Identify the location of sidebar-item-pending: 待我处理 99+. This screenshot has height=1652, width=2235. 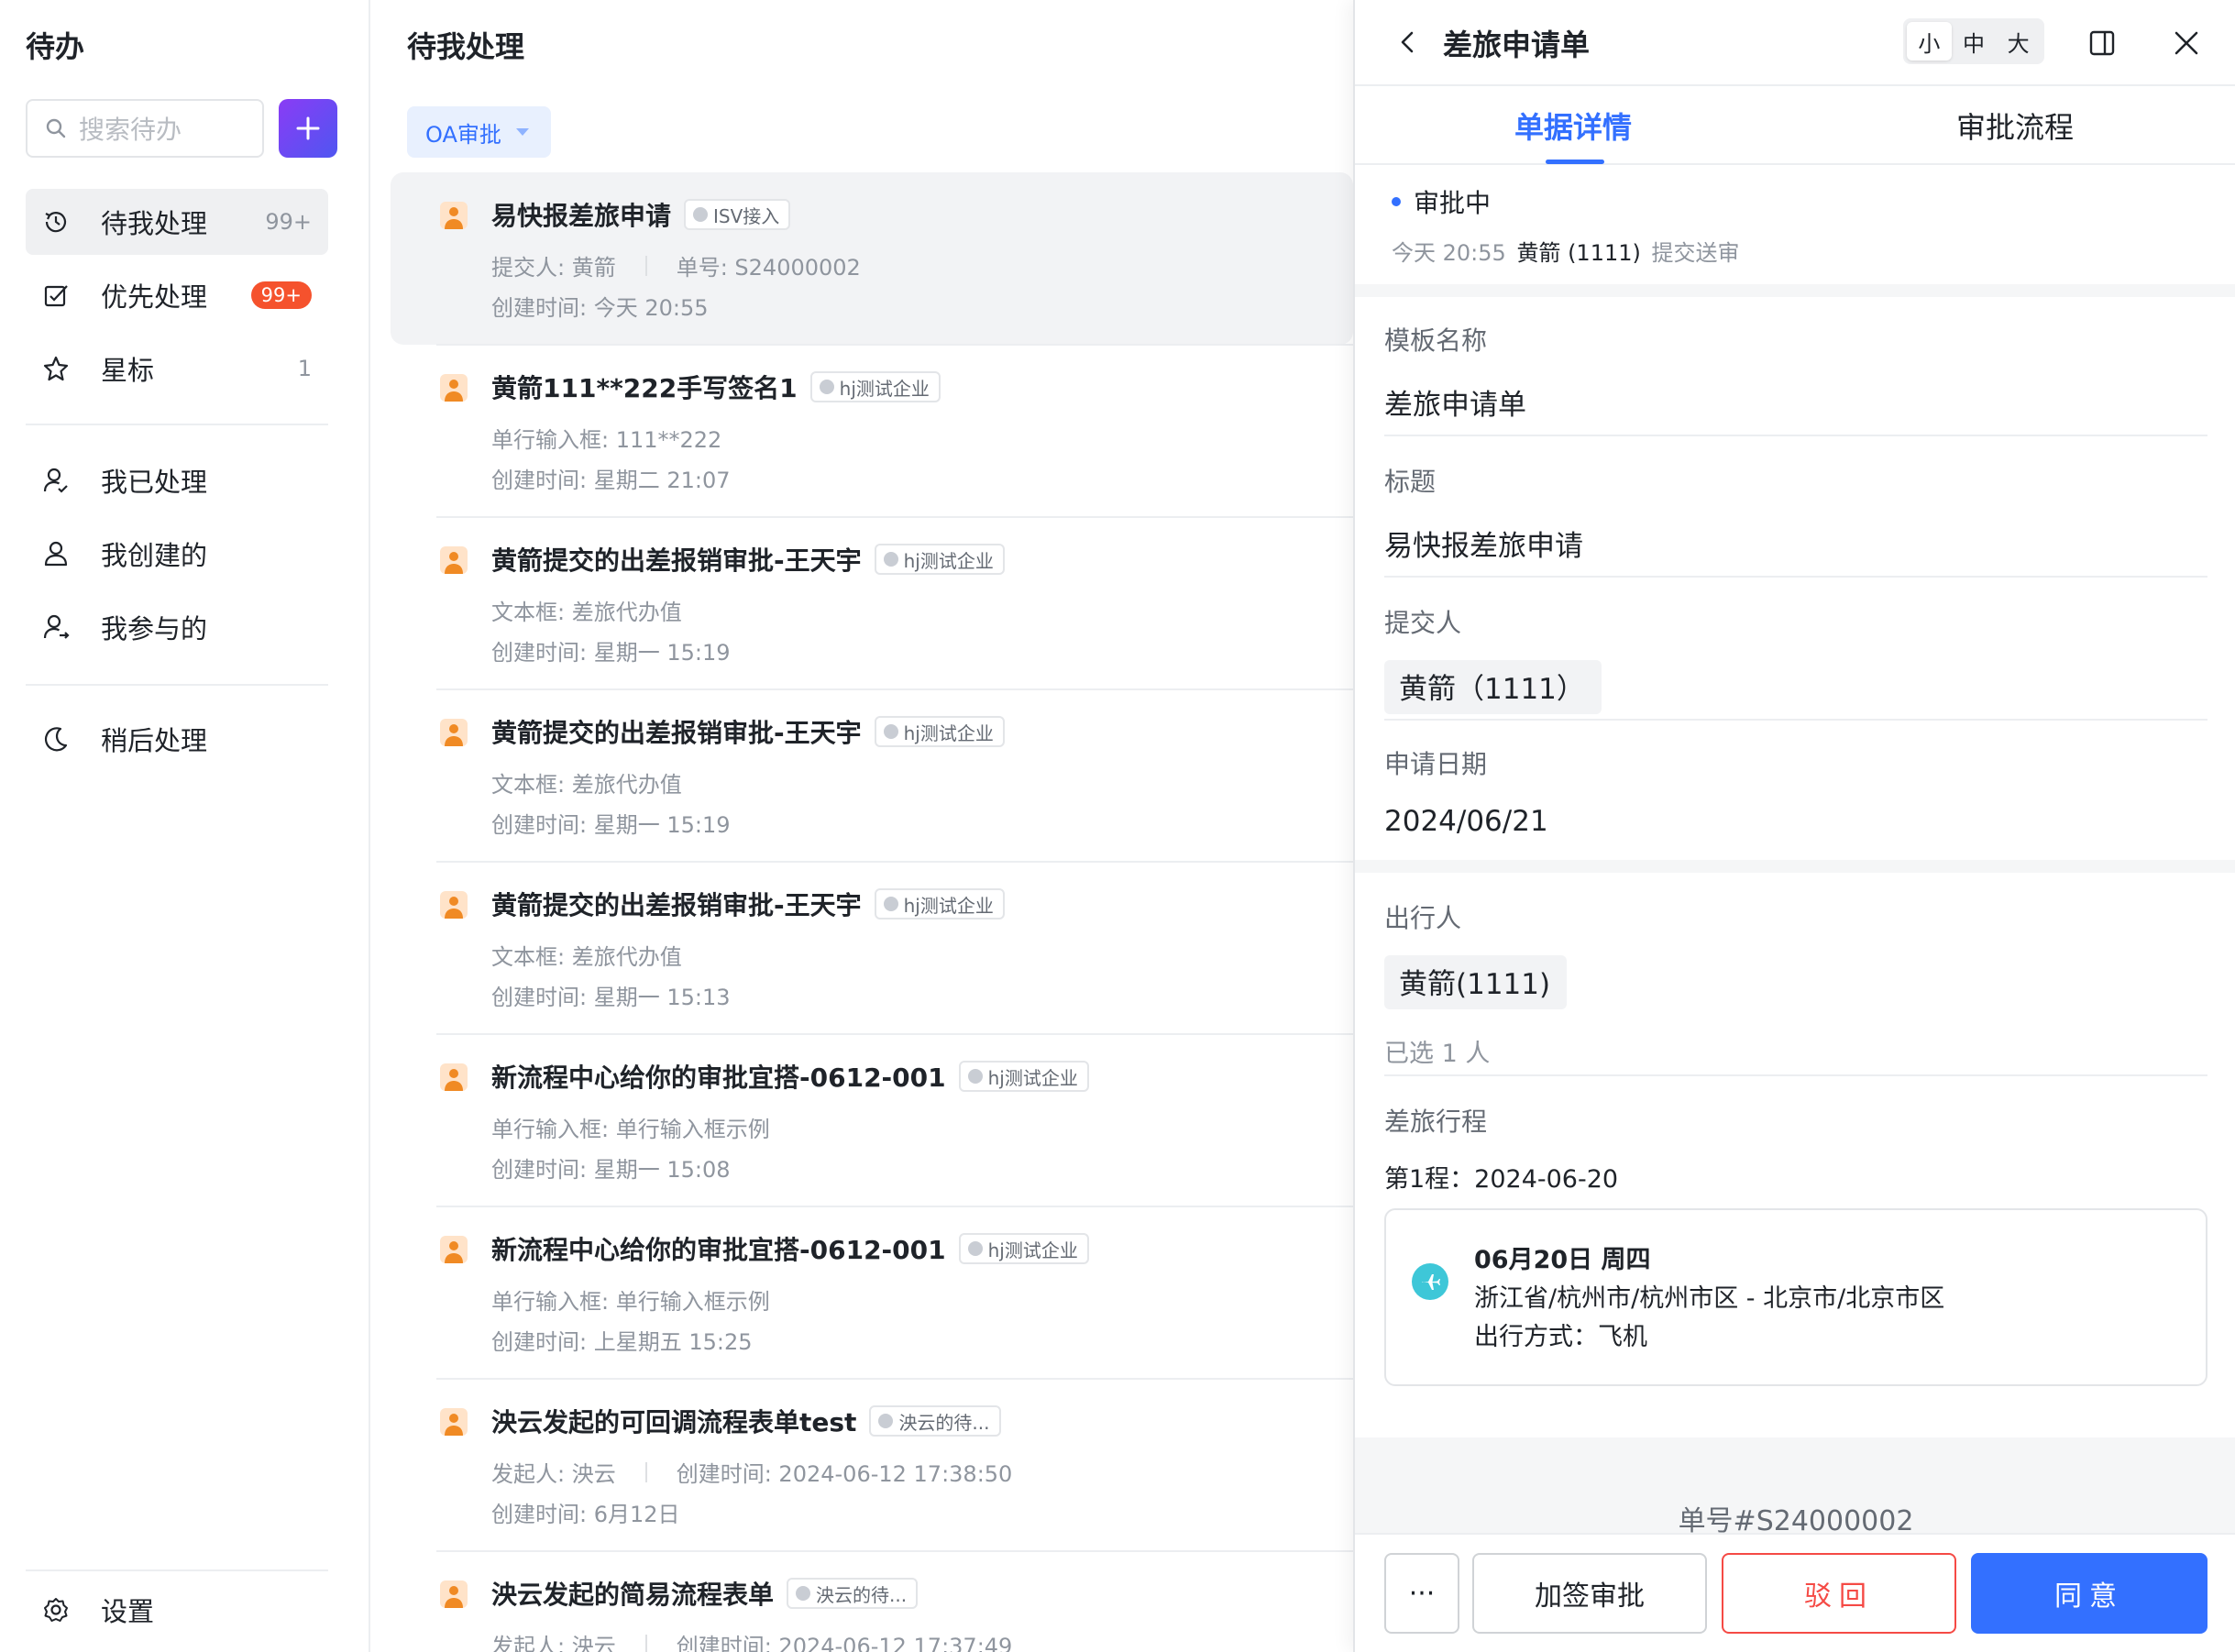
(177, 222).